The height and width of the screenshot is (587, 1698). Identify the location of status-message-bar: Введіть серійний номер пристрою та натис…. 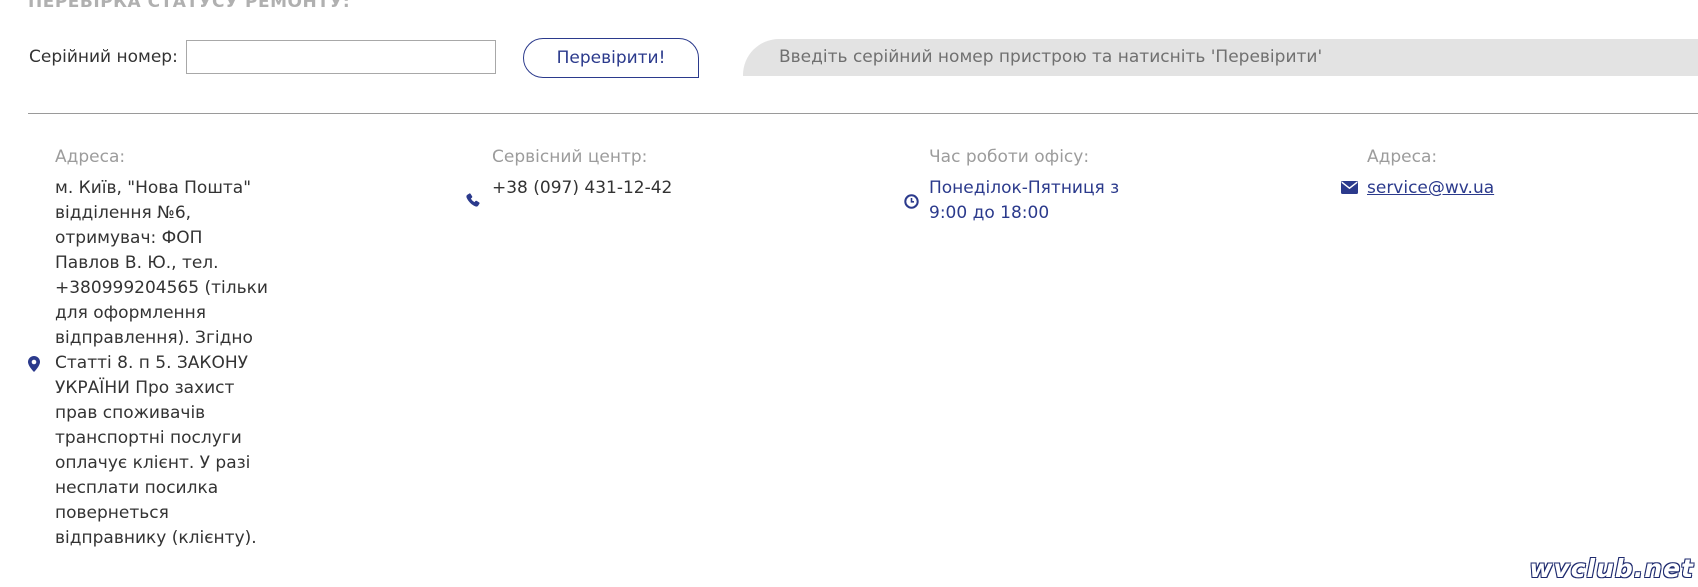
(1220, 57).